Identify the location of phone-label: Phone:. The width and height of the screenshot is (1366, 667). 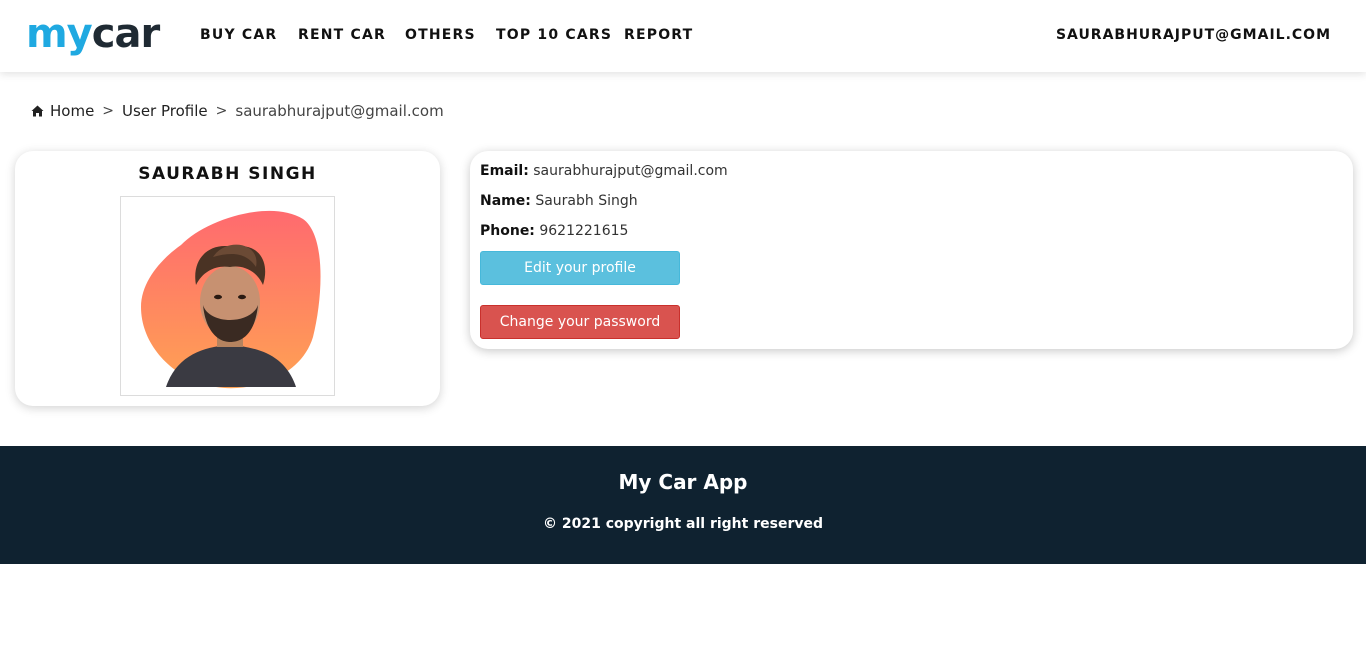
(507, 231).